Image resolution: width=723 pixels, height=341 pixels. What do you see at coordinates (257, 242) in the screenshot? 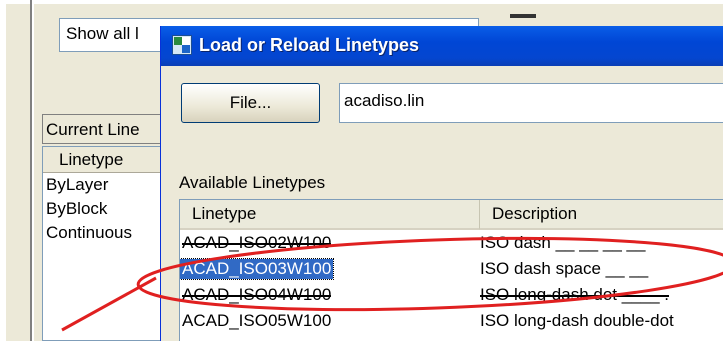
I see `row-linetype: ACAD_ISO02W100` at bounding box center [257, 242].